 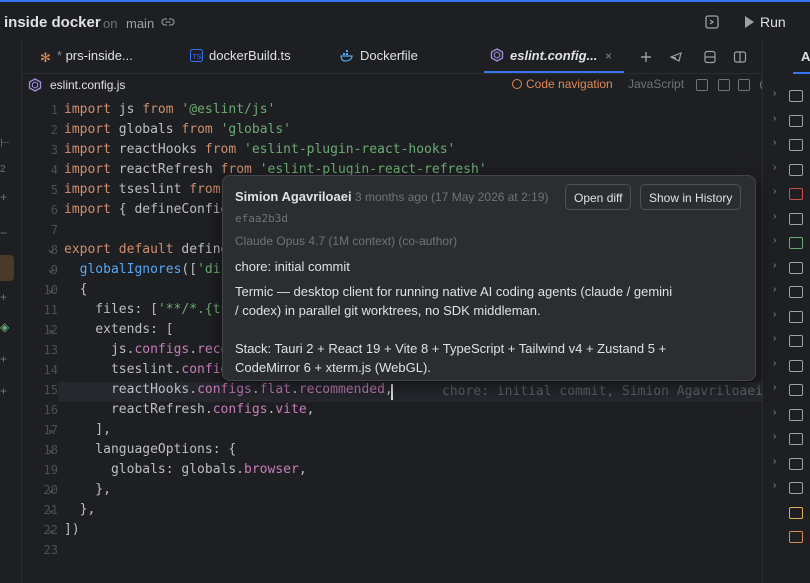 What do you see at coordinates (140, 23) in the screenshot?
I see `branch-name: main` at bounding box center [140, 23].